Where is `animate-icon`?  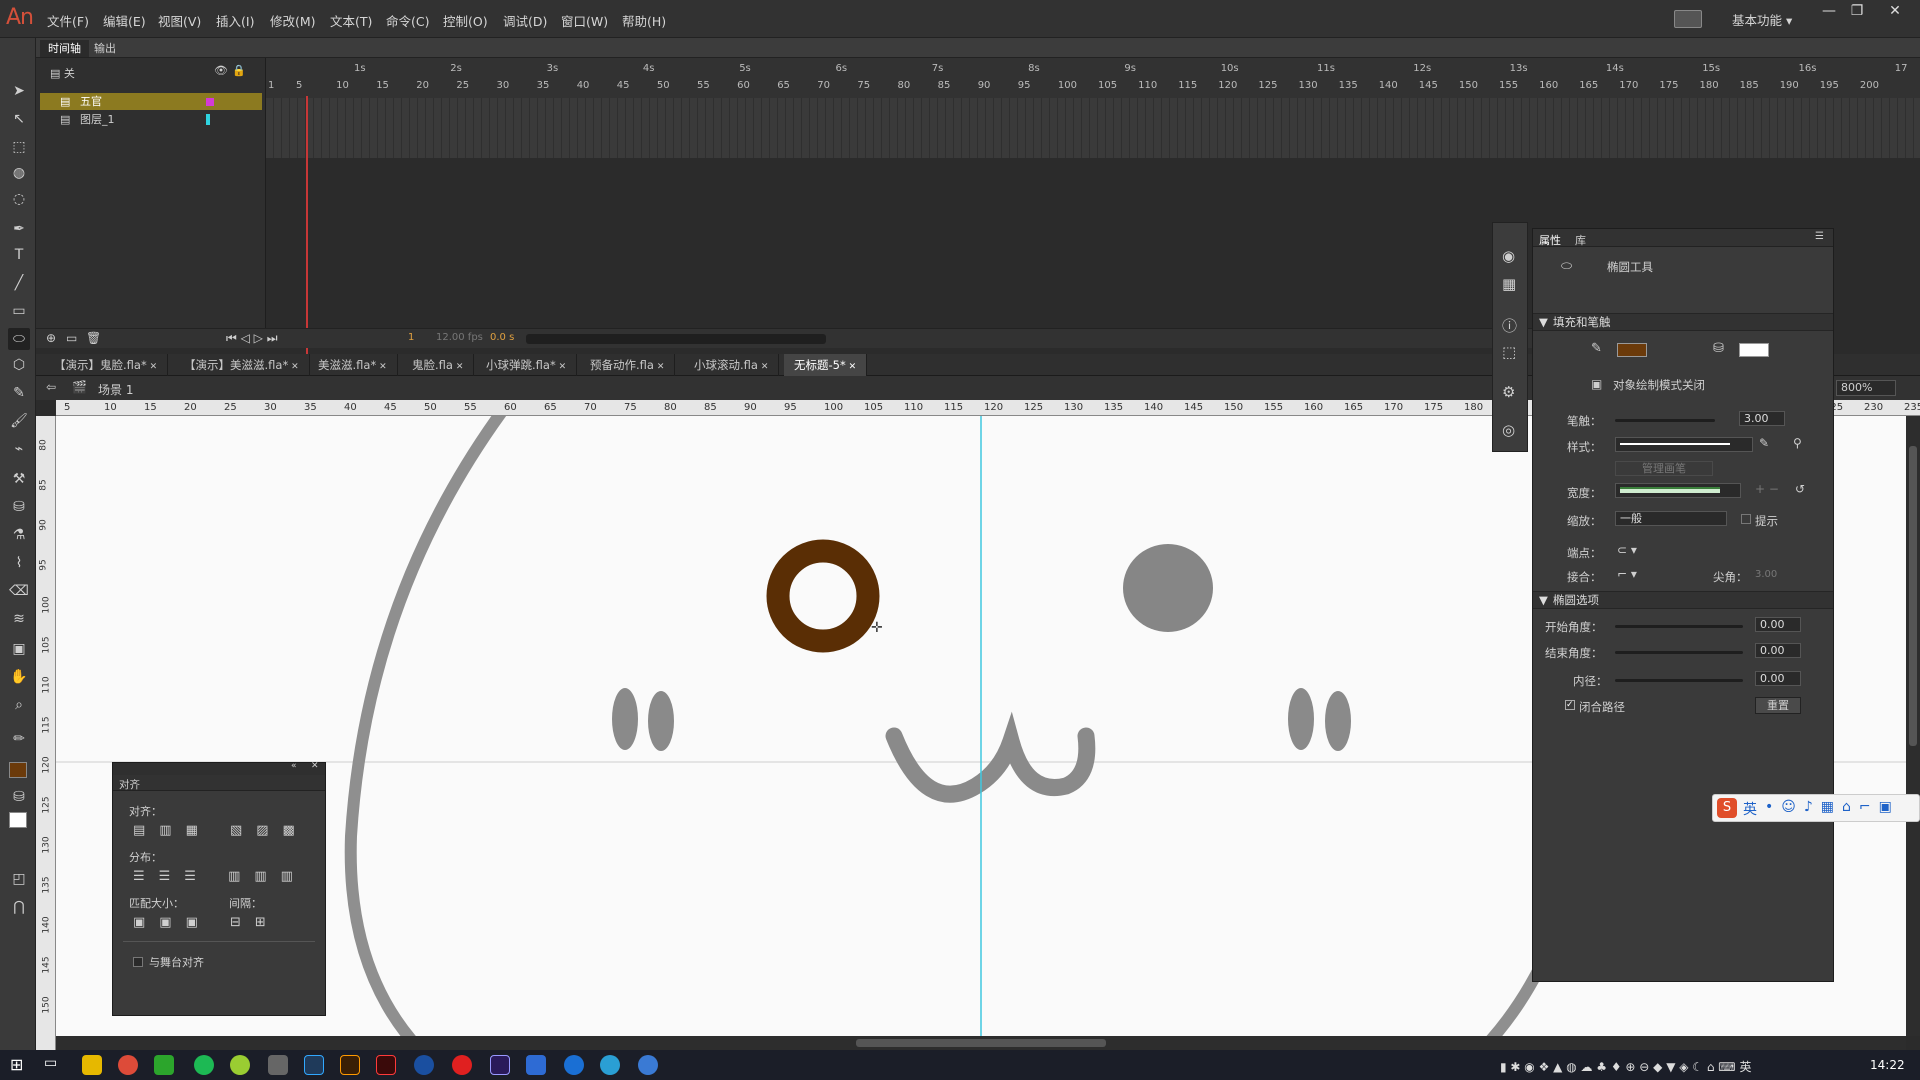
animate-icon is located at coordinates (386, 1065).